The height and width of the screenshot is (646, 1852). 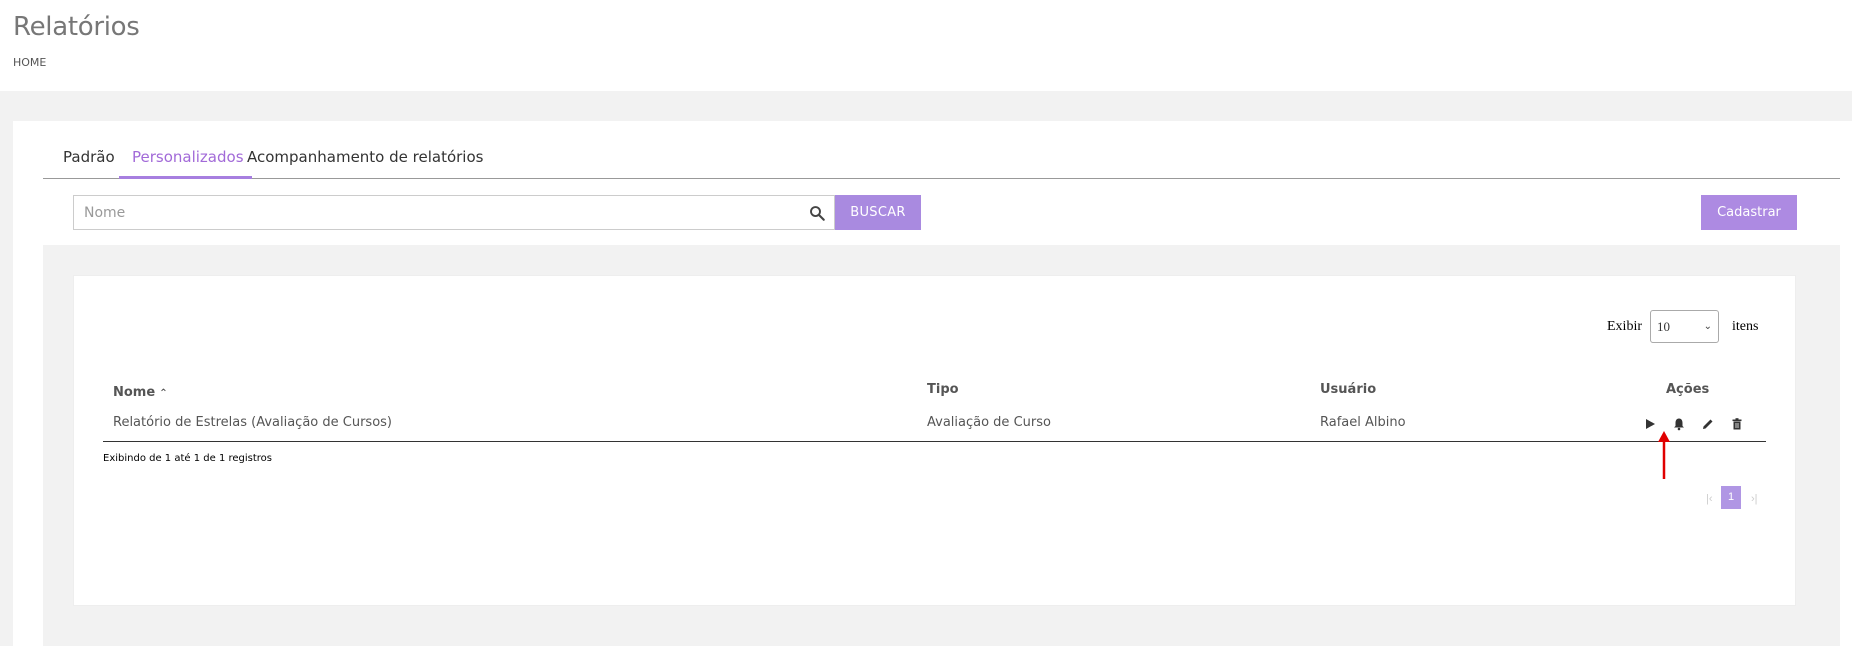 What do you see at coordinates (1650, 424) in the screenshot?
I see `play-icon` at bounding box center [1650, 424].